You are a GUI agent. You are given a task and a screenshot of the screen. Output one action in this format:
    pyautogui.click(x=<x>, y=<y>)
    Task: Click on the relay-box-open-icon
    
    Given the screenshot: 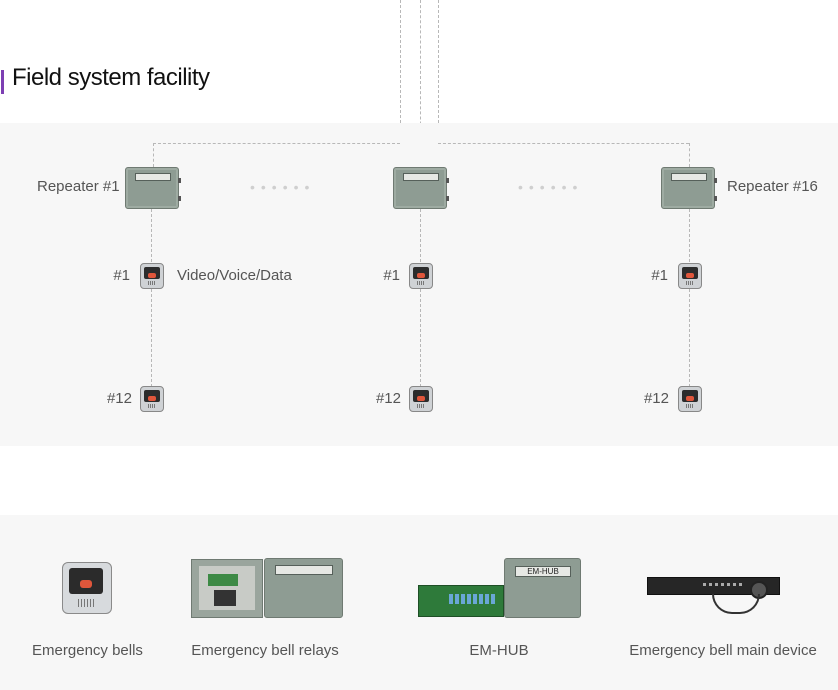 What is the action you would take?
    pyautogui.click(x=227, y=588)
    